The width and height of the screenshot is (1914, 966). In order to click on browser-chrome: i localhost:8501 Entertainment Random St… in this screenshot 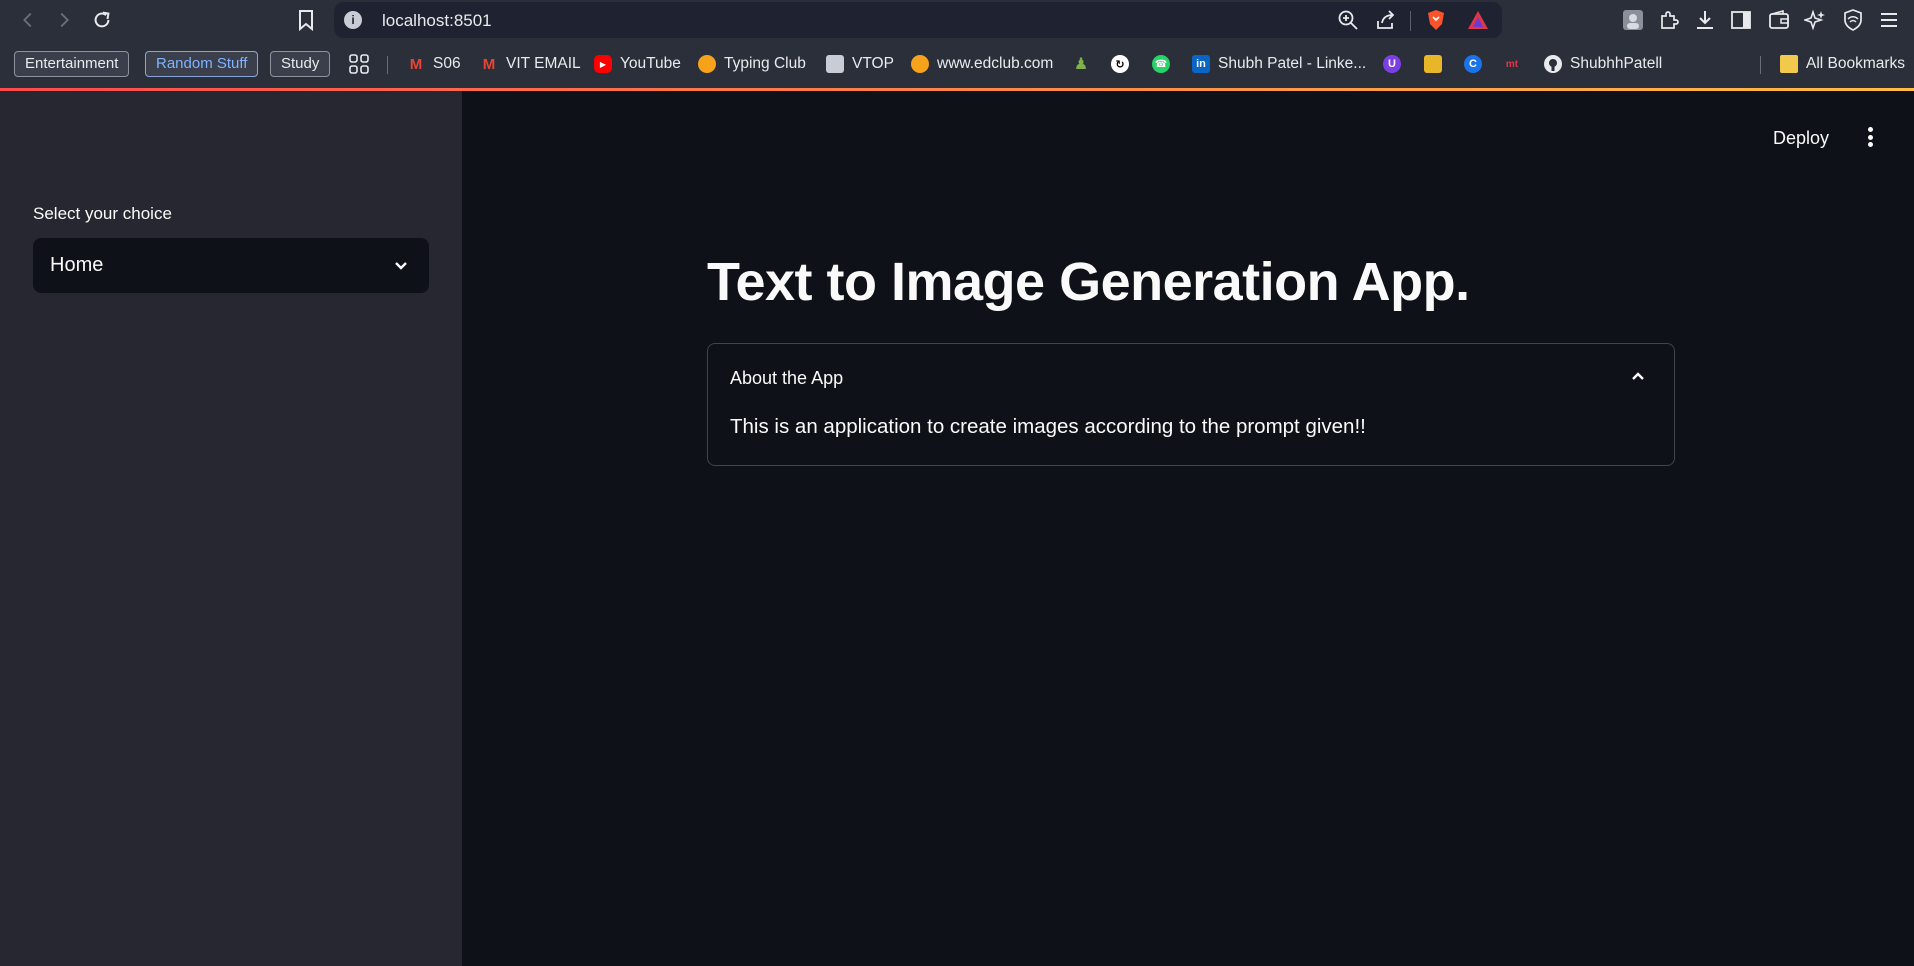, I will do `click(957, 45)`.